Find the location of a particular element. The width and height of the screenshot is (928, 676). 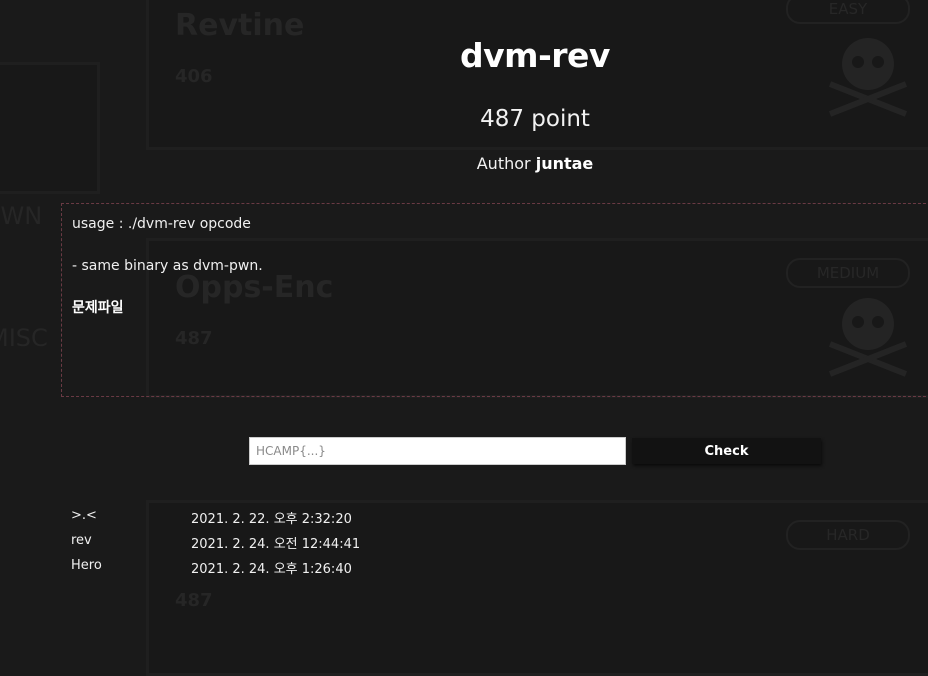

solver-time: 2021. 2. 24. 오전 12:44:41 is located at coordinates (276, 544).